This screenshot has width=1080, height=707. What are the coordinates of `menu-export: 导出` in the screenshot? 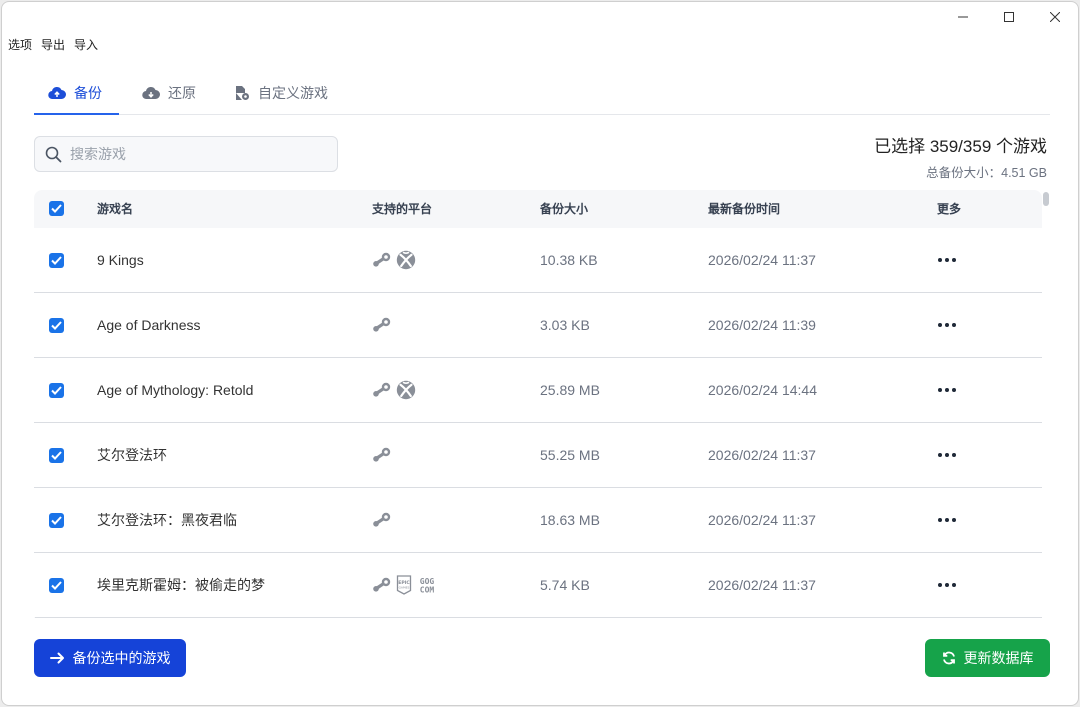 It's located at (53, 44).